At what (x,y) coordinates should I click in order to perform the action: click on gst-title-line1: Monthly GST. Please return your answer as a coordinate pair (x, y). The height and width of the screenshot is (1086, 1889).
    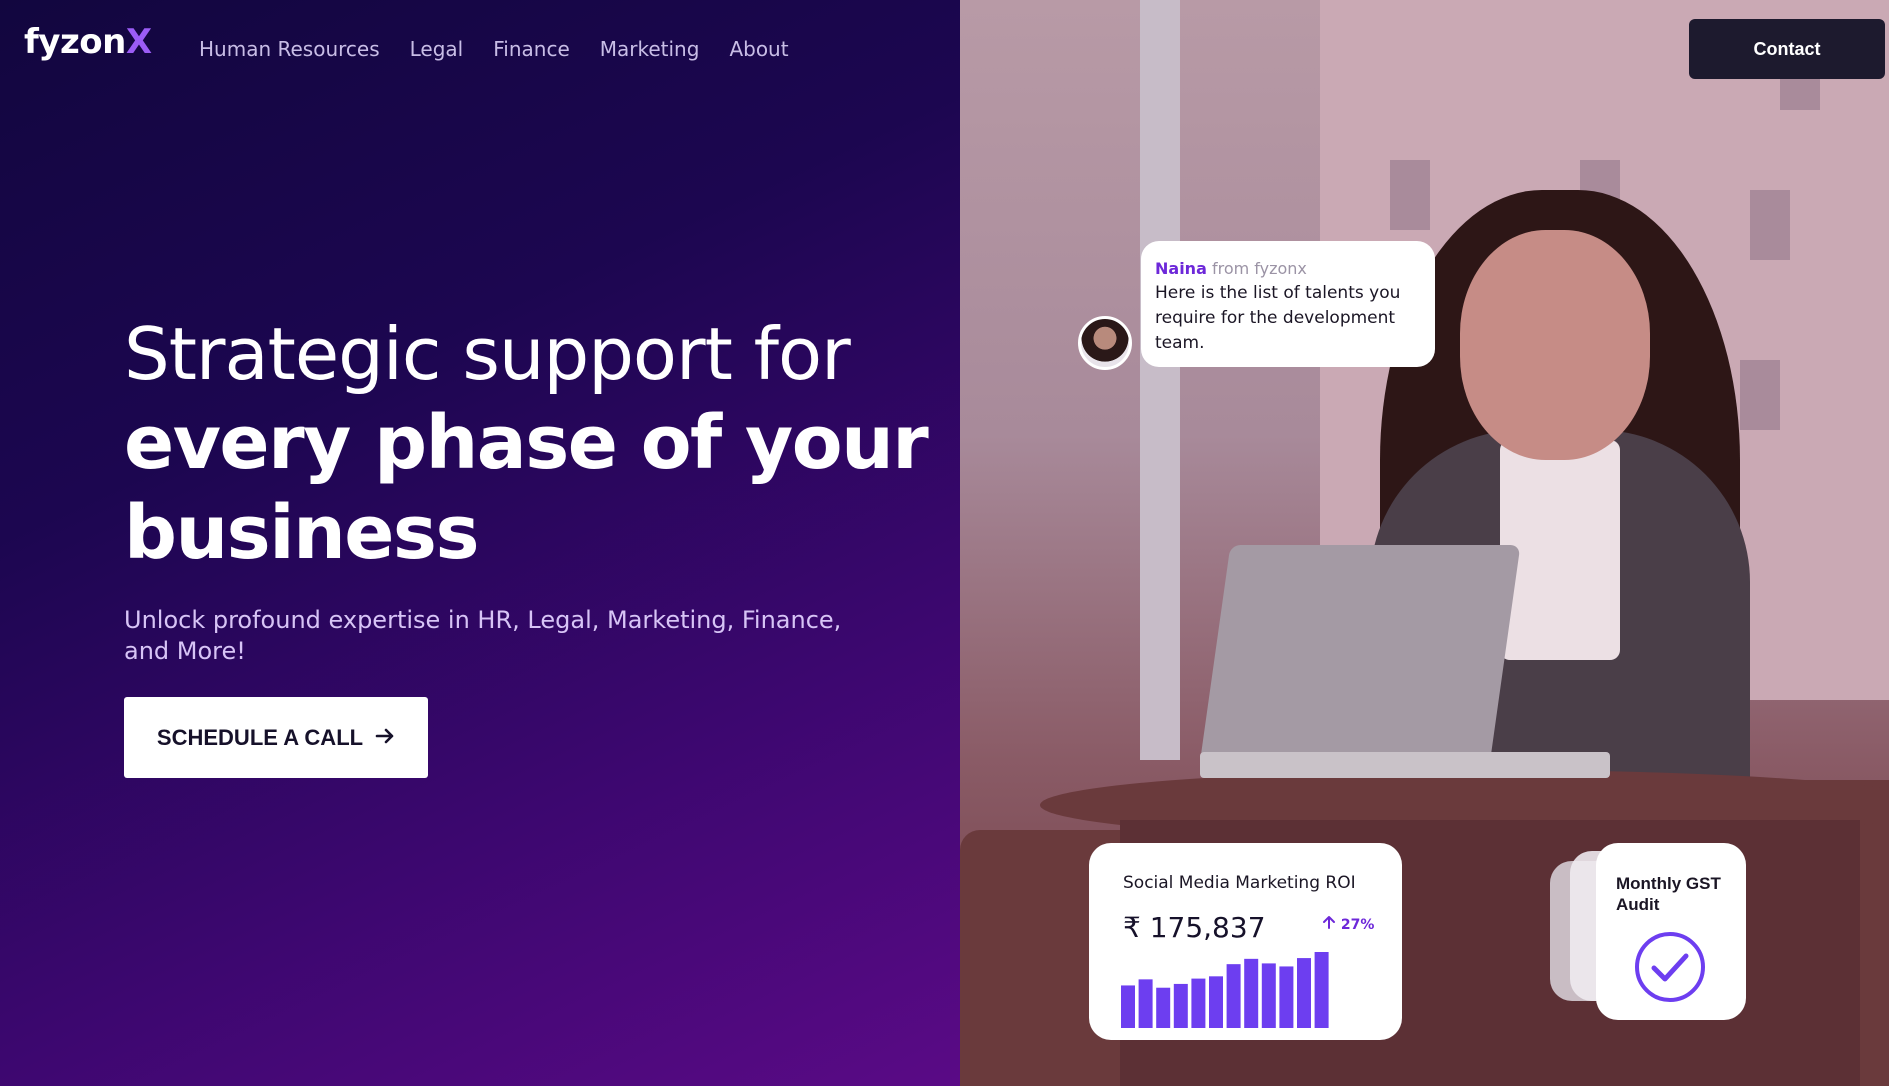
    Looking at the image, I should click on (1668, 883).